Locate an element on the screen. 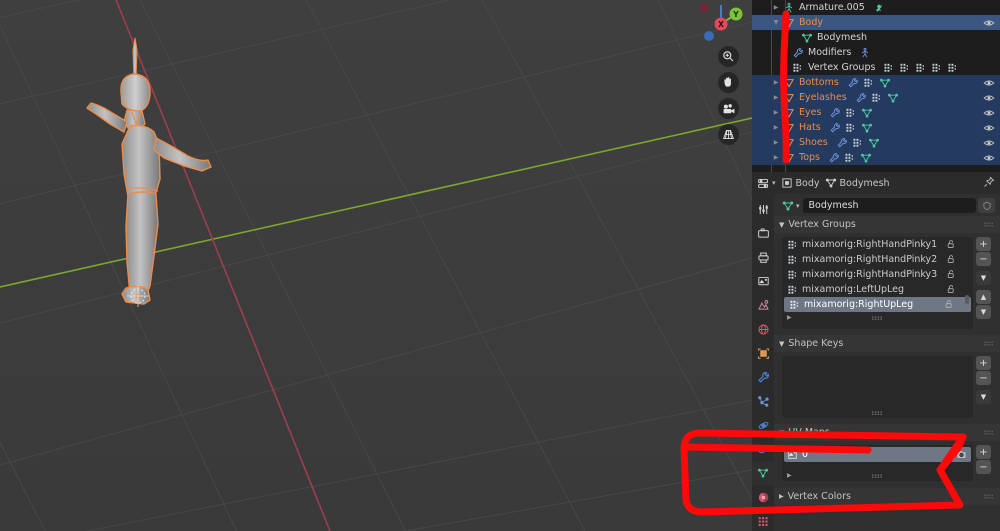 The height and width of the screenshot is (531, 1000). vertex-group-row: mixamorig:RightUpLeg is located at coordinates (877, 304).